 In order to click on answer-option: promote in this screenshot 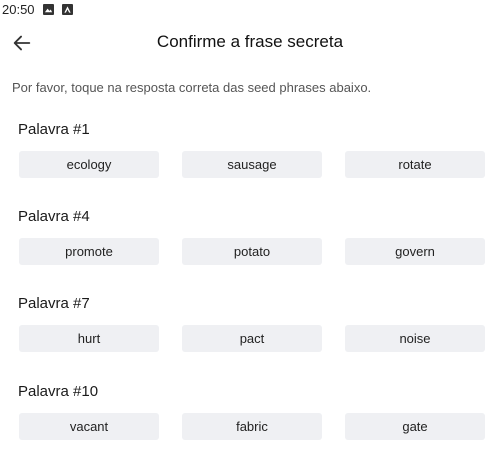, I will do `click(89, 251)`.